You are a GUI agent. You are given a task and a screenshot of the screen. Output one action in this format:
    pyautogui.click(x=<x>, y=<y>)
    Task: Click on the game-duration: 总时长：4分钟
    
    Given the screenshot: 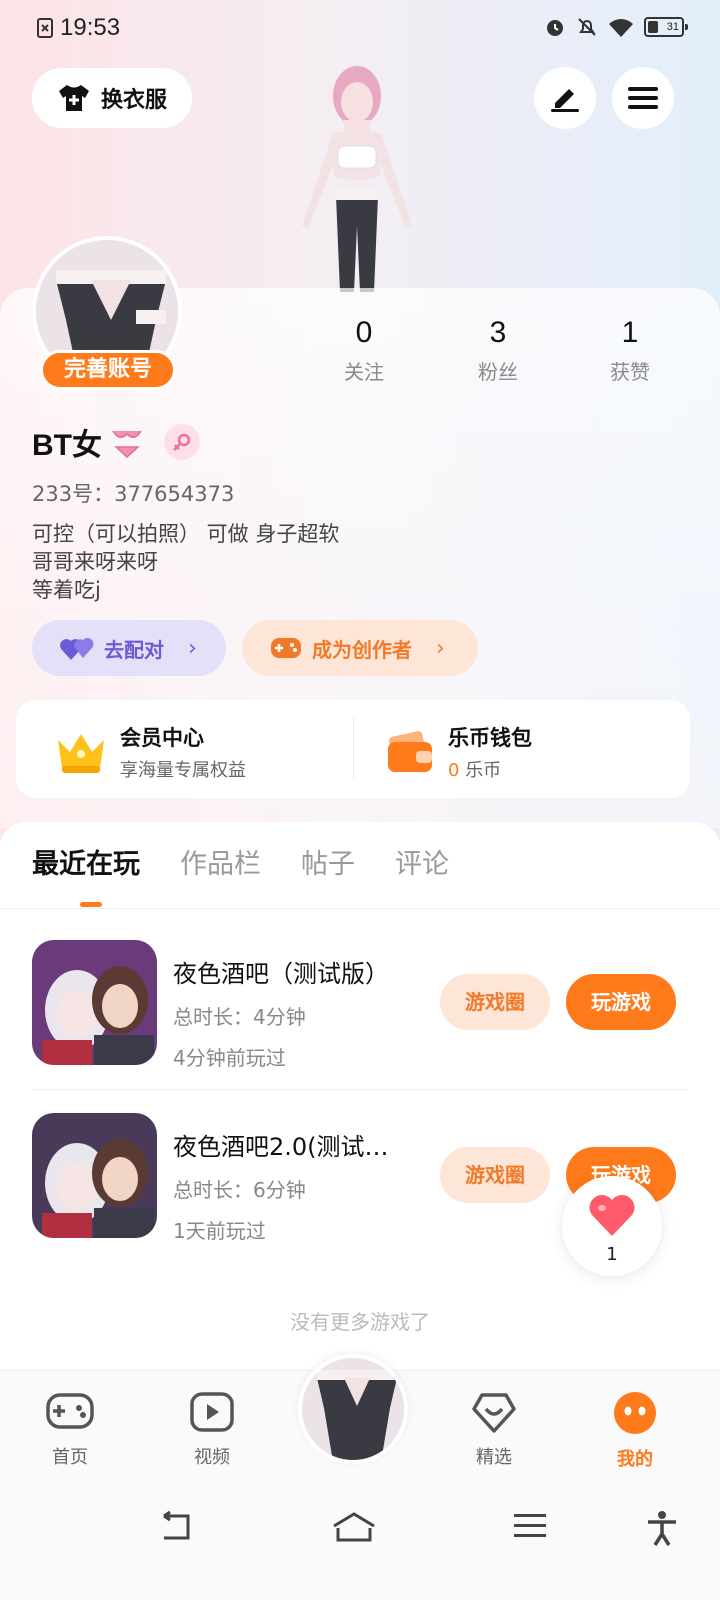 What is the action you would take?
    pyautogui.click(x=239, y=1017)
    